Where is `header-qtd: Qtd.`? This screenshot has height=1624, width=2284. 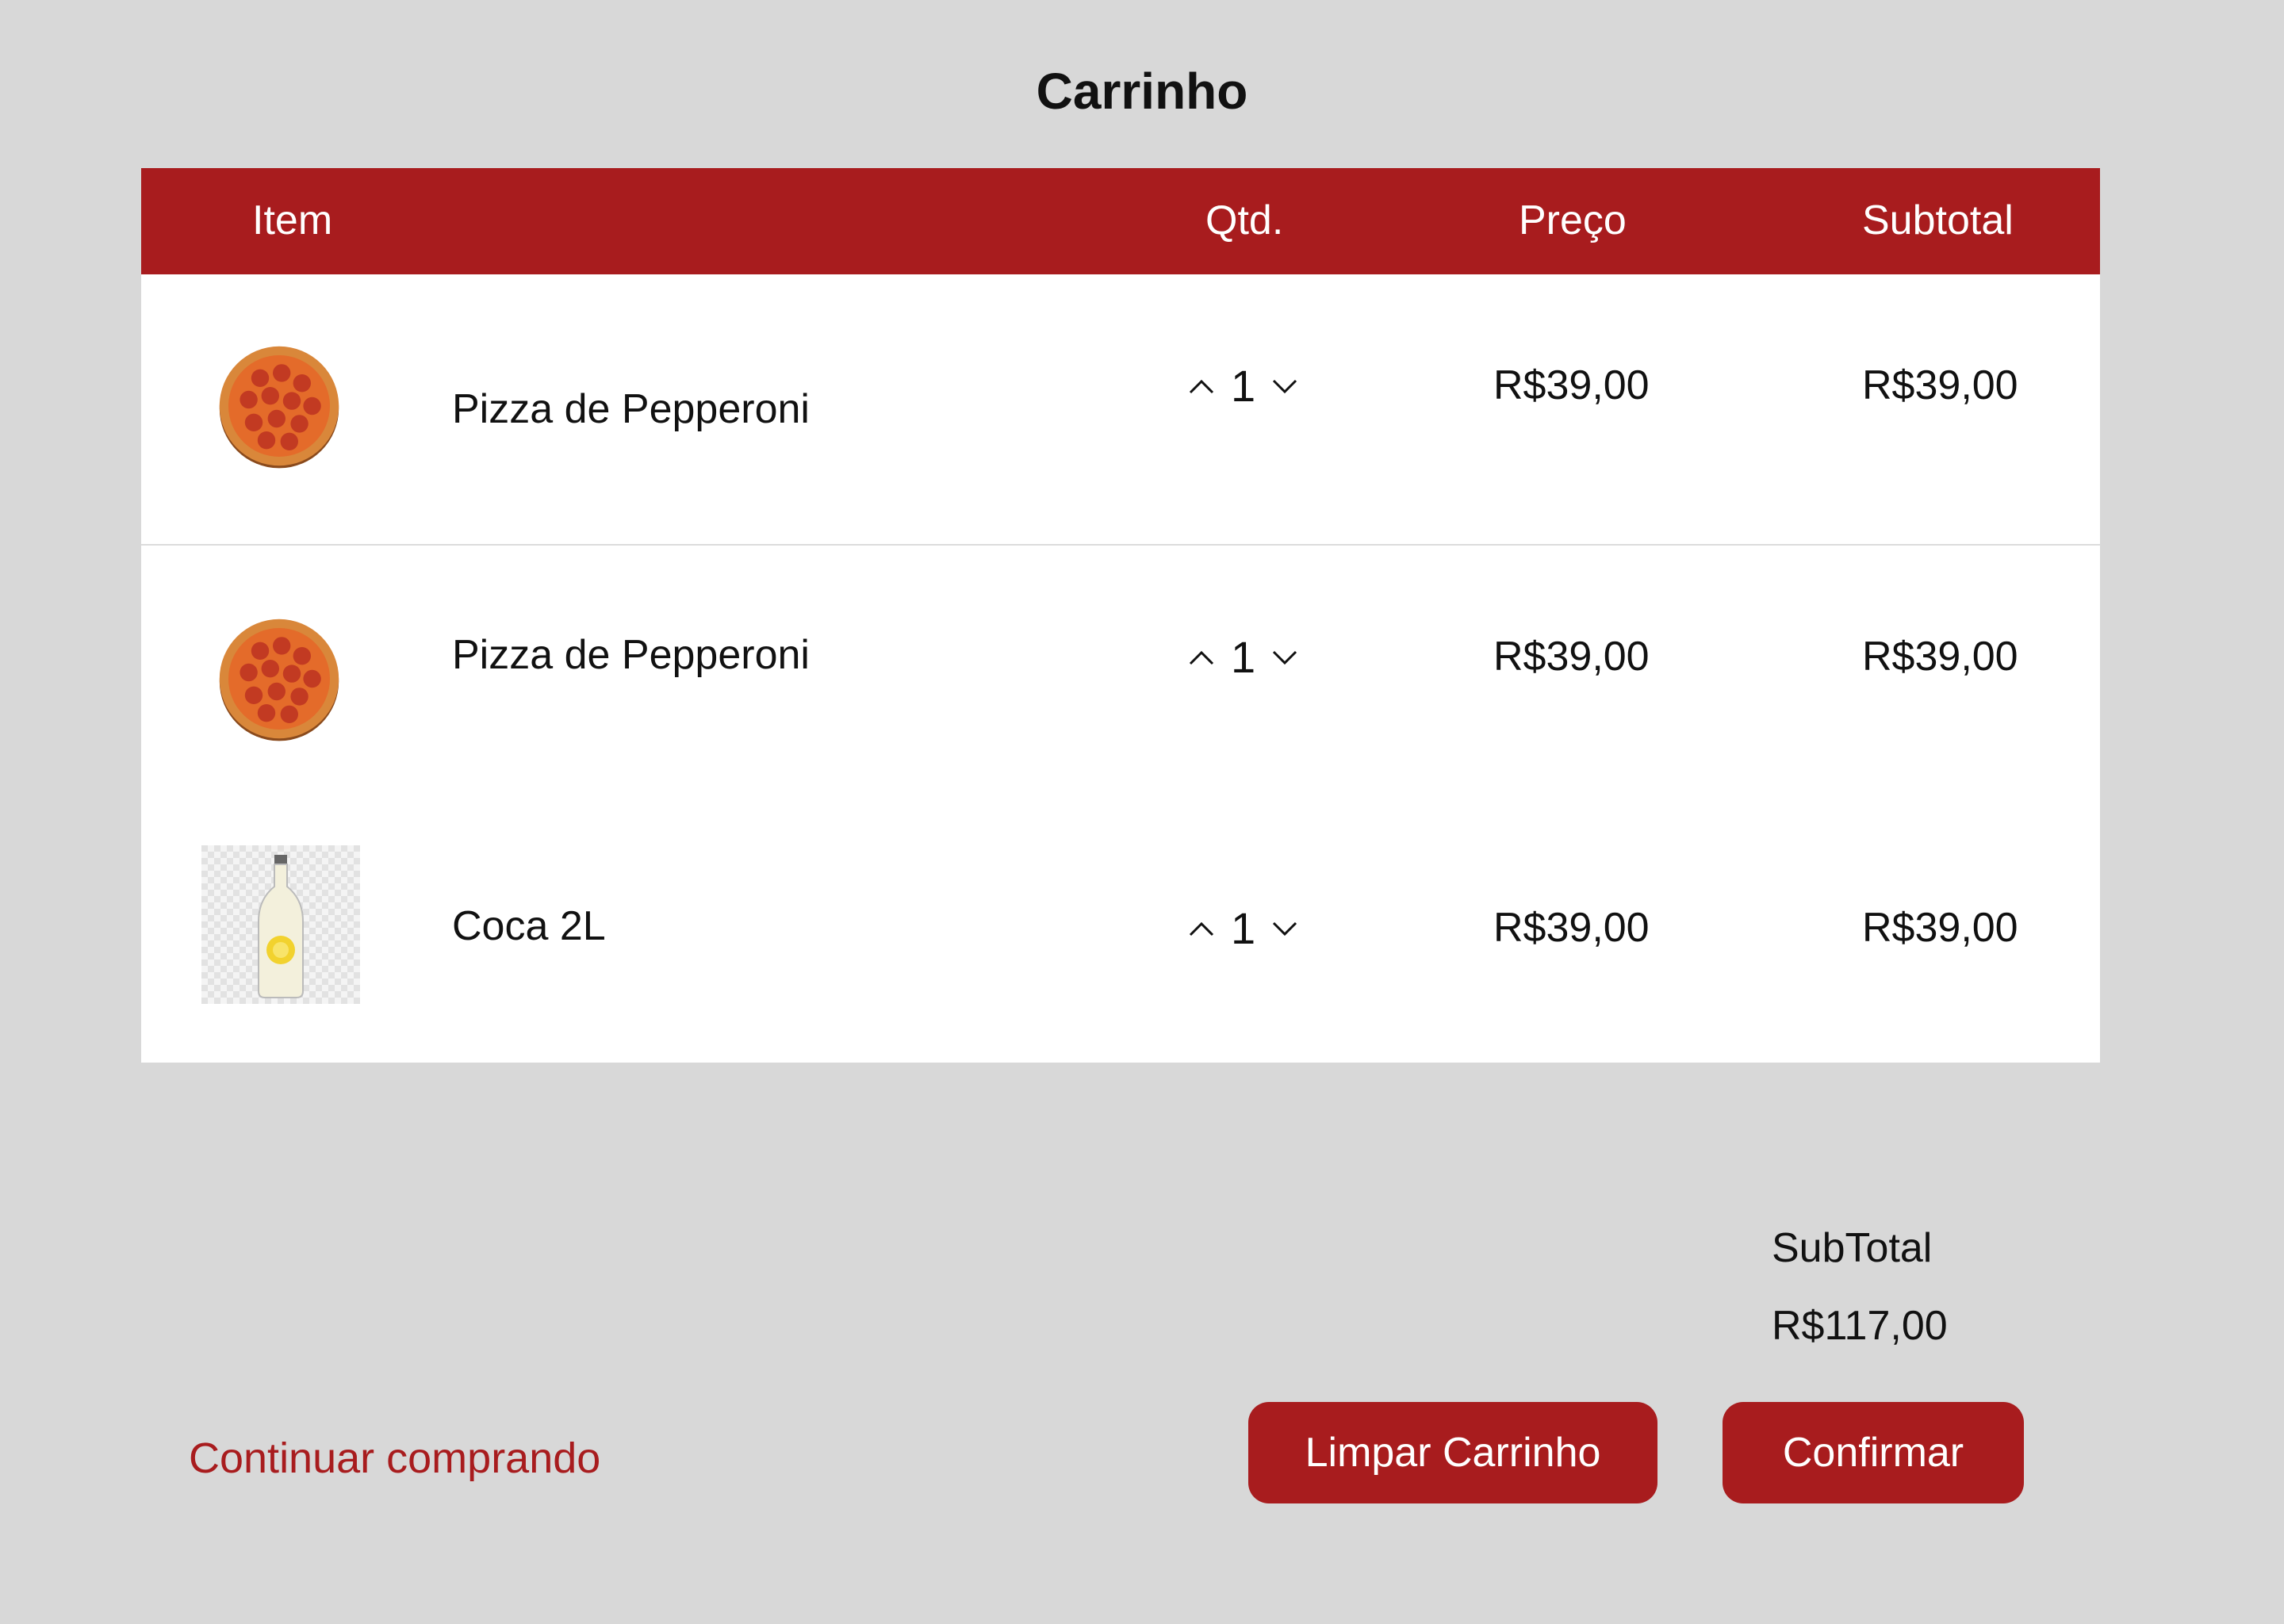
header-qtd: Qtd. is located at coordinates (1244, 220).